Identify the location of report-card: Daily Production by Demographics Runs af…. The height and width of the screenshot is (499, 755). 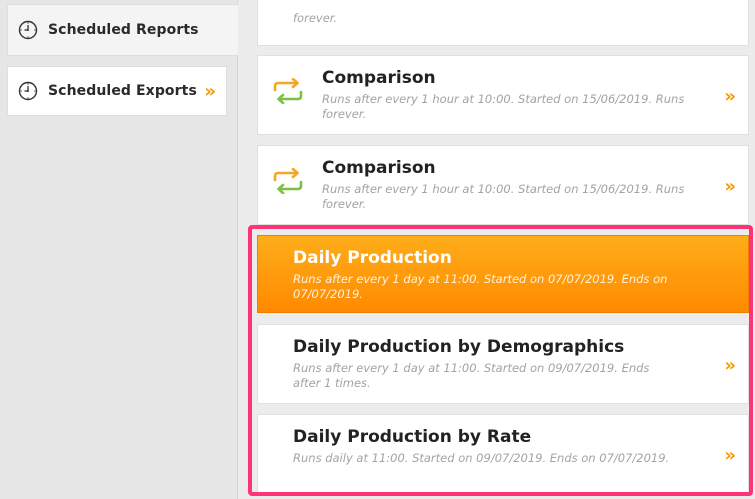
(503, 364).